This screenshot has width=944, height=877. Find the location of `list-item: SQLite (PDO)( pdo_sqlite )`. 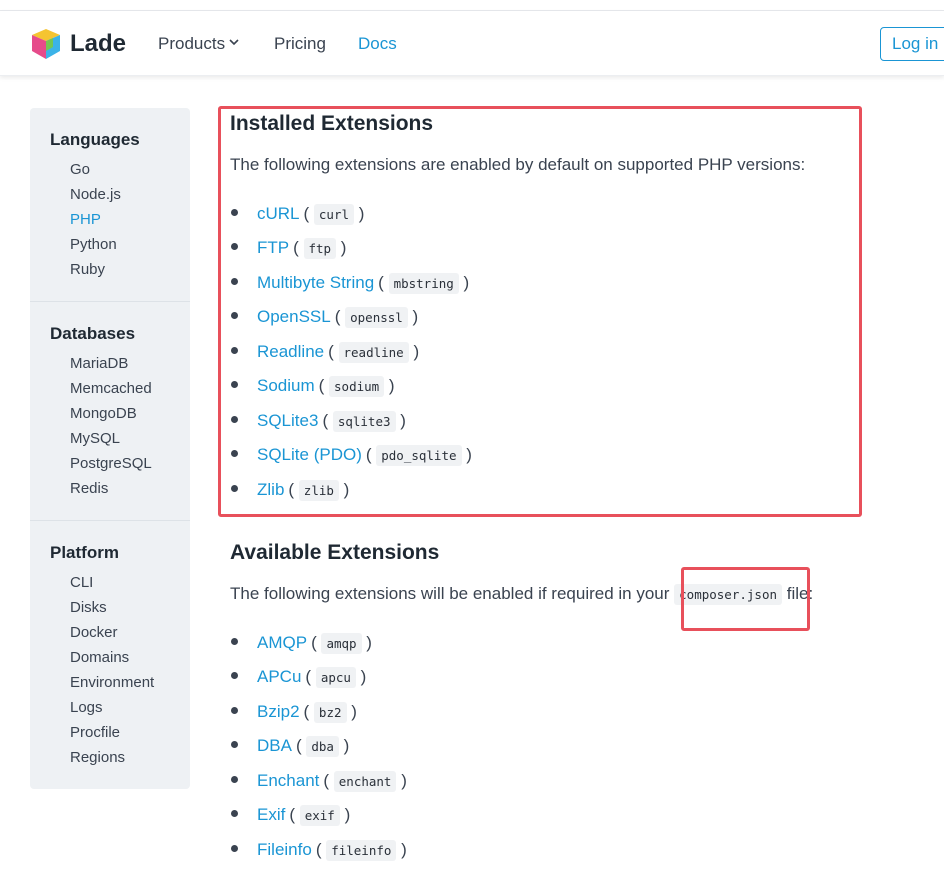

list-item: SQLite (PDO)( pdo_sqlite ) is located at coordinates (351, 455).